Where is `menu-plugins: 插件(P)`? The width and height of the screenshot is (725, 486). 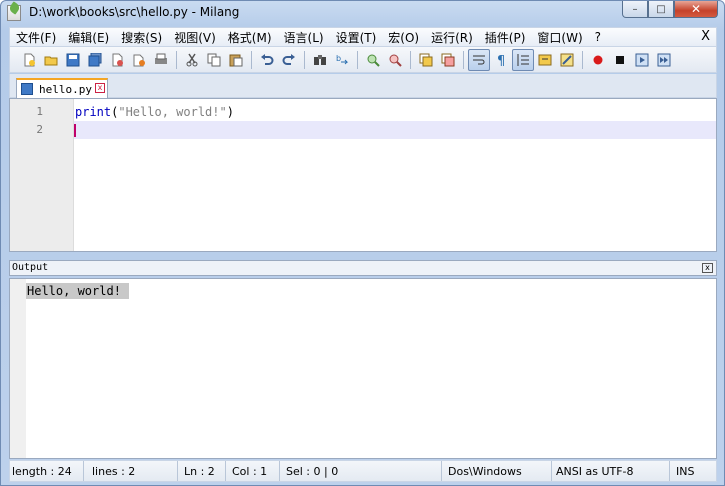 menu-plugins: 插件(P) is located at coordinates (505, 37).